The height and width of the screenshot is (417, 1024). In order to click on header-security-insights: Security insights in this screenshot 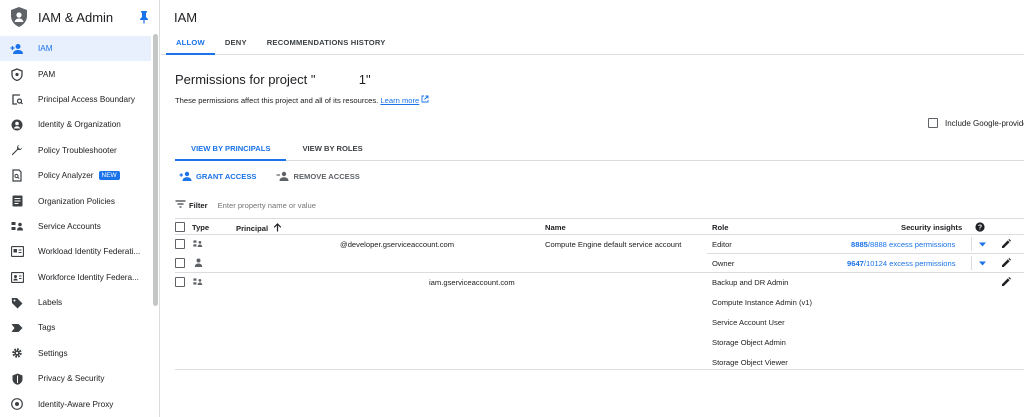, I will do `click(932, 227)`.